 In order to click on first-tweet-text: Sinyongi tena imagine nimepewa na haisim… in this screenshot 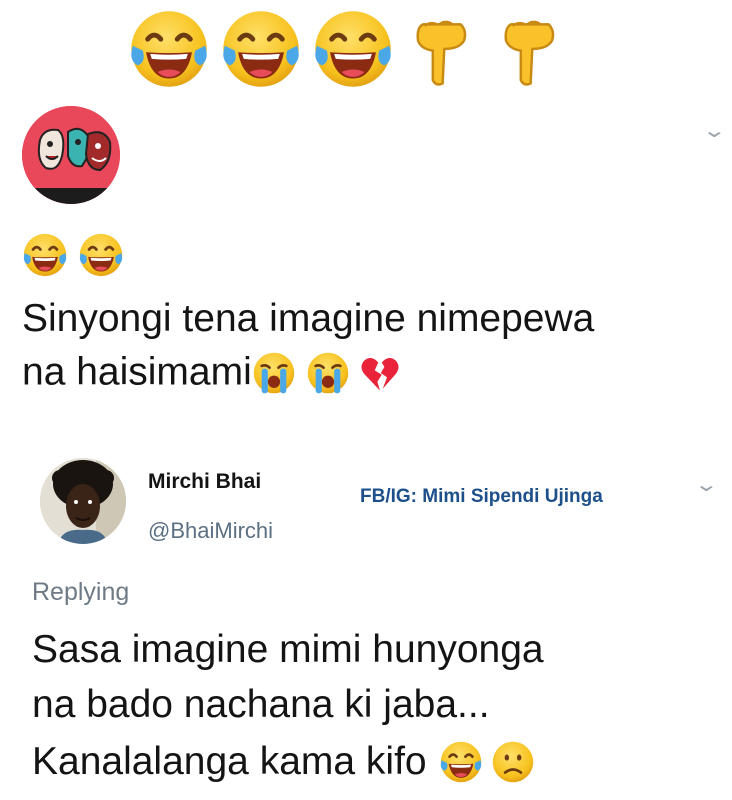, I will do `click(372, 345)`.